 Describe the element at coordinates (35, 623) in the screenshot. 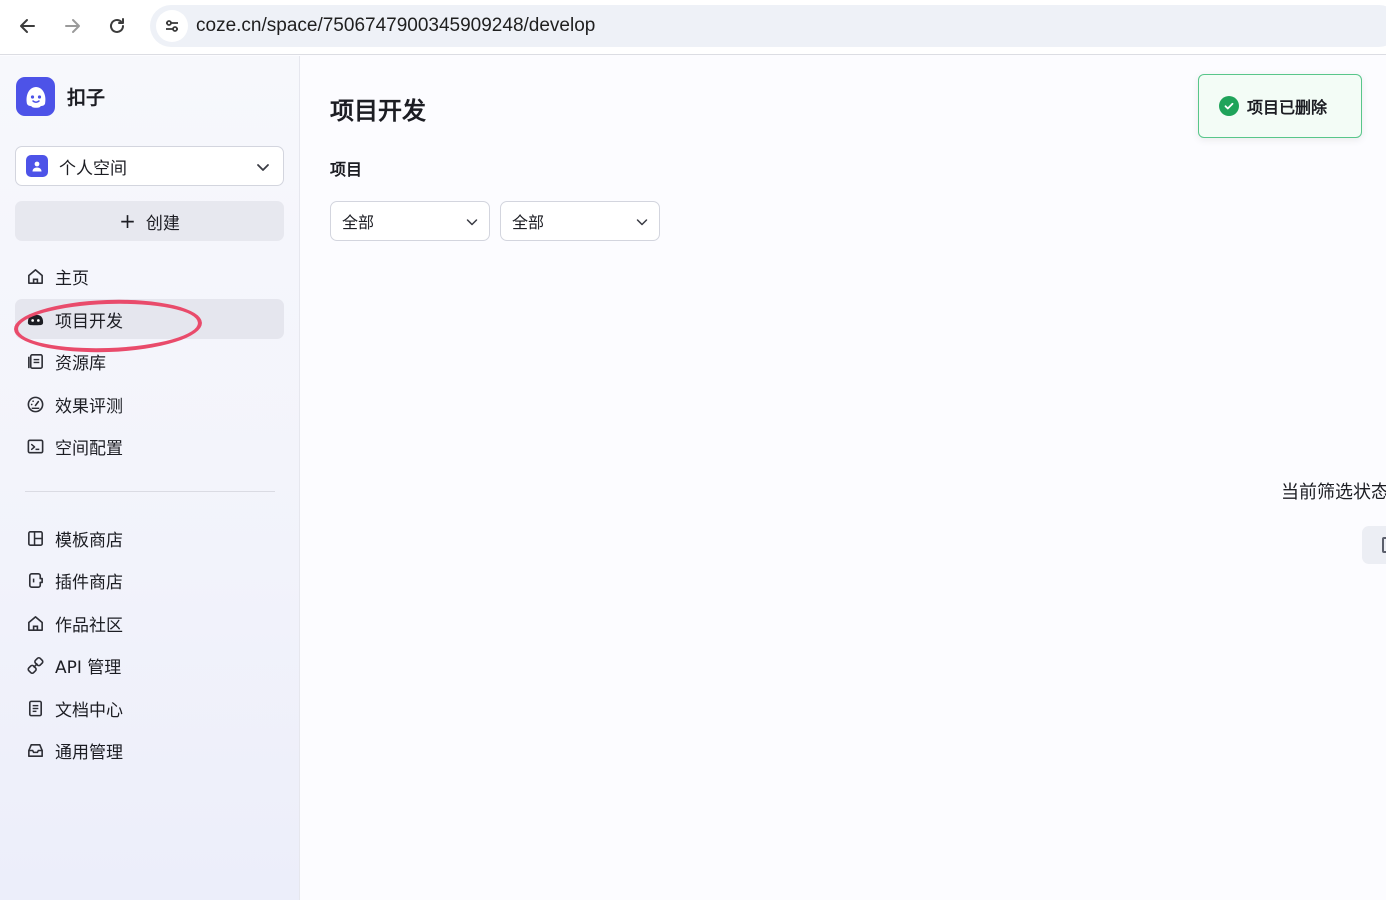

I see `community-icon` at that location.